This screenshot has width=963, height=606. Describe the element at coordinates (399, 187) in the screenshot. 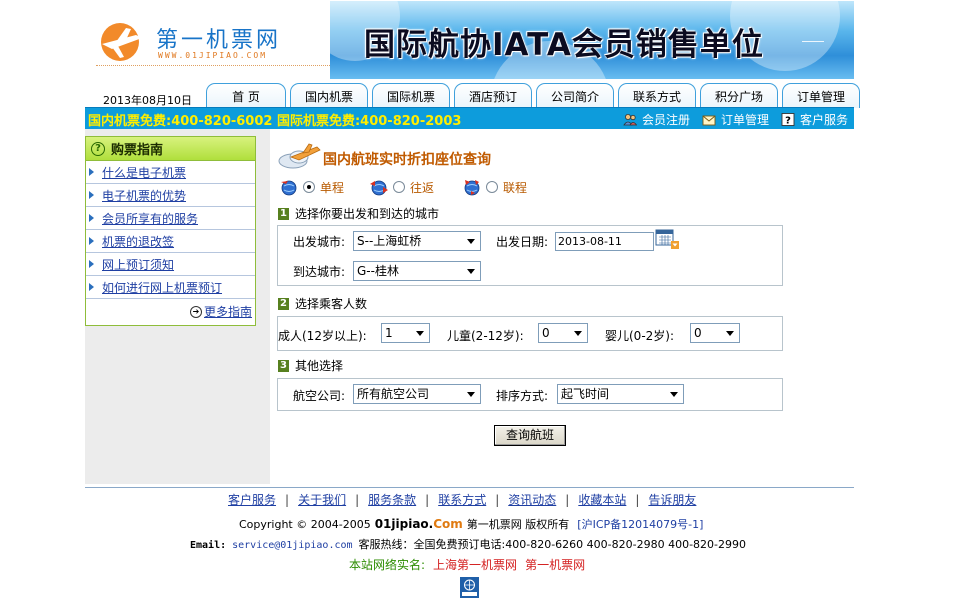

I see `trip-round-trip-radio` at that location.